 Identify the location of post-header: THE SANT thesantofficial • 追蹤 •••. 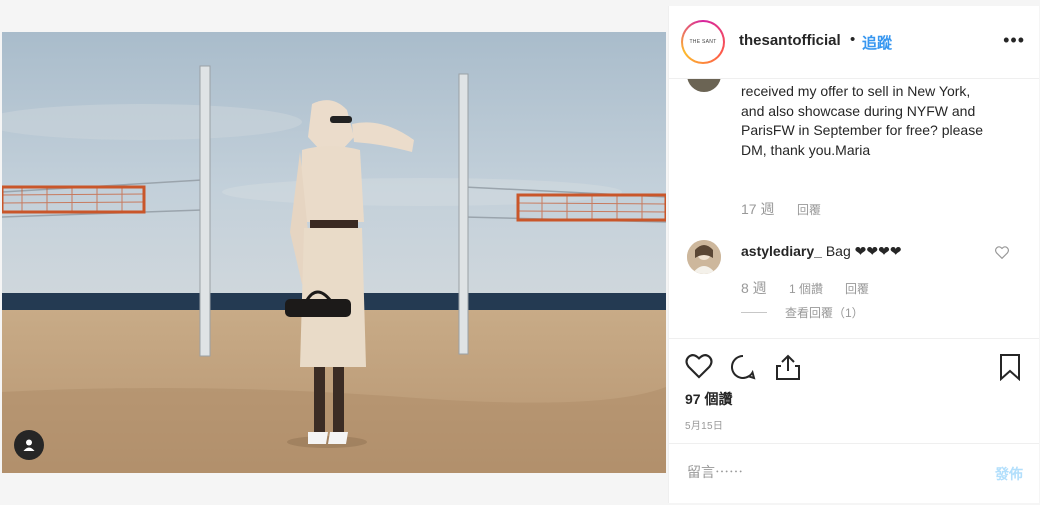
(854, 42).